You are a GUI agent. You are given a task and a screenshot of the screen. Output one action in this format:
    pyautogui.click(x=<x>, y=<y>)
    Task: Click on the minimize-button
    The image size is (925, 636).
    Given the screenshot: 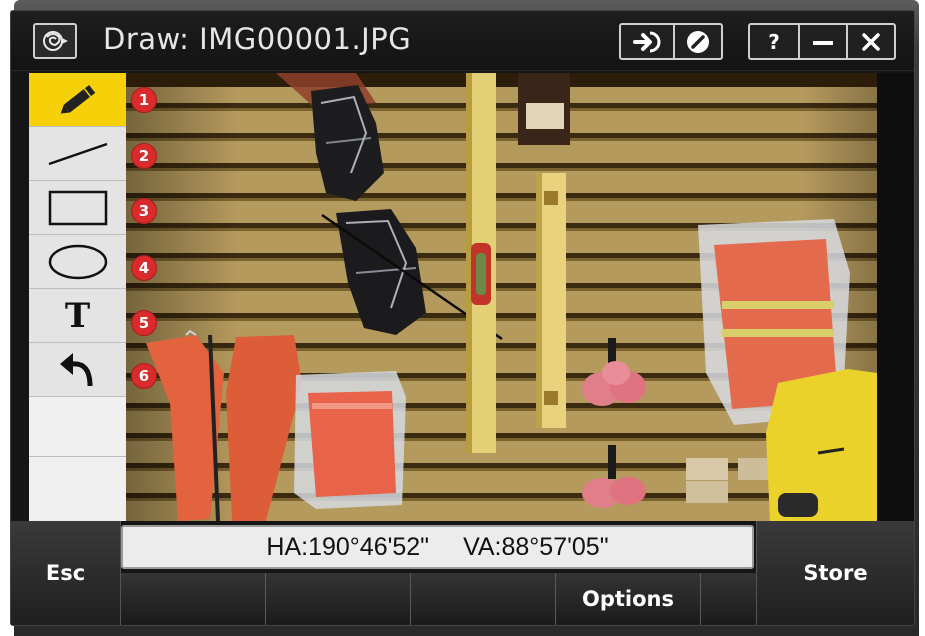 What is the action you would take?
    pyautogui.click(x=822, y=41)
    